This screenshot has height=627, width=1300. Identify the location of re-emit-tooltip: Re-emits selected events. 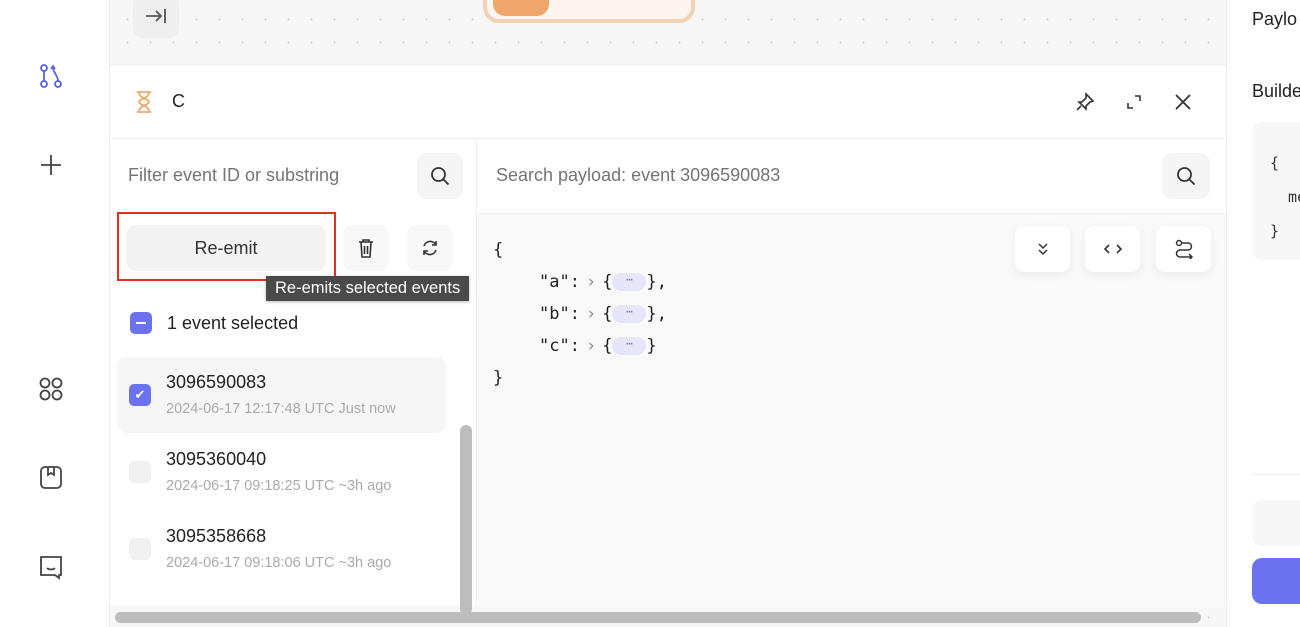
(368, 288).